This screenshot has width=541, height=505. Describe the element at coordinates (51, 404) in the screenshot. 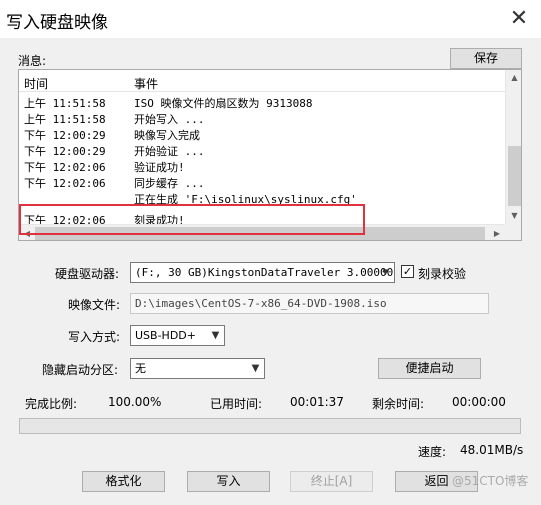

I see `progress-label: 完成比例:` at that location.